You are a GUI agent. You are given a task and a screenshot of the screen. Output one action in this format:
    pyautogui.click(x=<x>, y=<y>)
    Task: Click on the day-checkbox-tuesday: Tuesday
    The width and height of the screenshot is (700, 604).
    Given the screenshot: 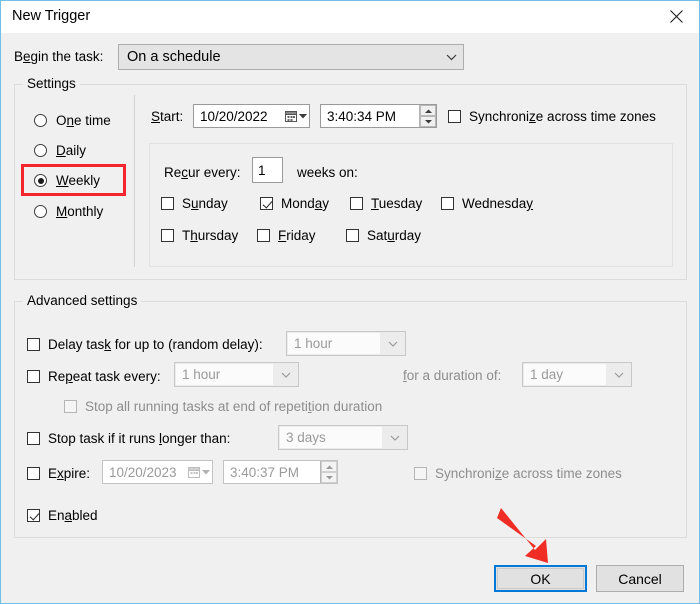 What is the action you would take?
    pyautogui.click(x=386, y=203)
    